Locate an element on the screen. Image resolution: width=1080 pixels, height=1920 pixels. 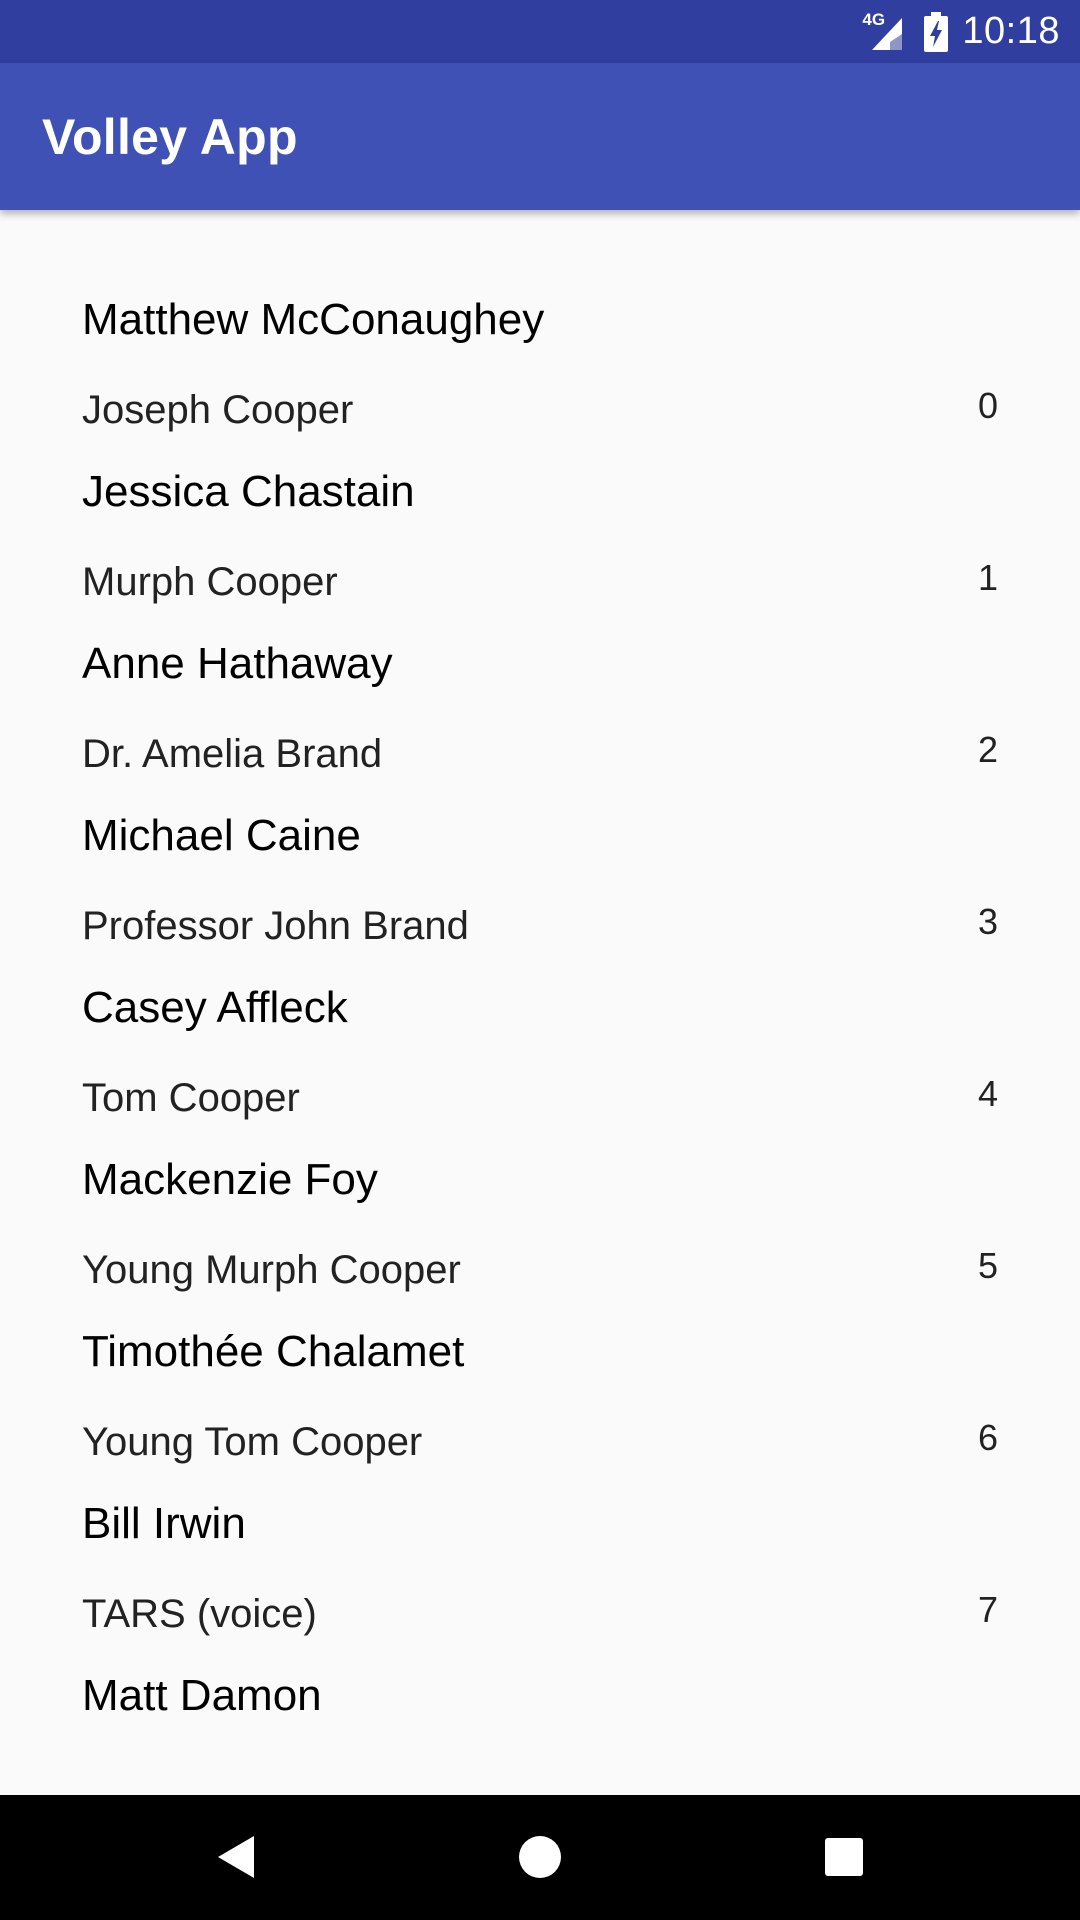
actor-name: Bill Irwin is located at coordinates (164, 1523).